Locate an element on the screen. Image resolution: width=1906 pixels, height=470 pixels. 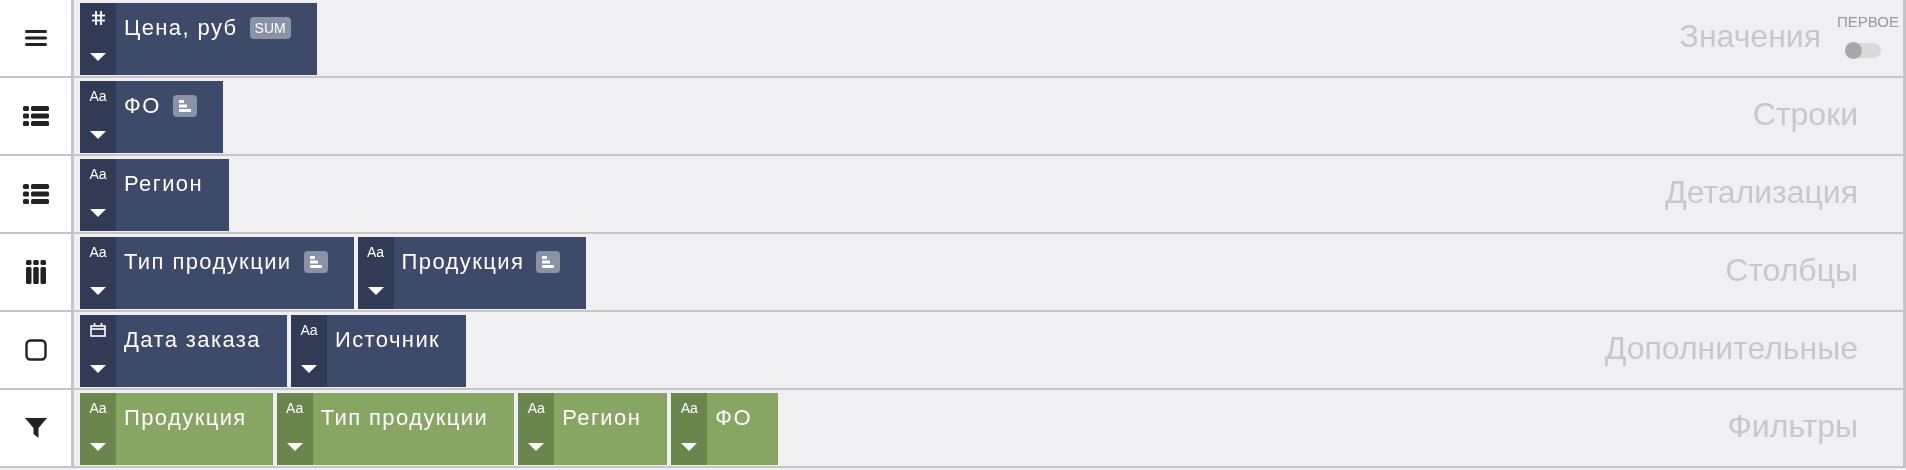
field-chip: Дата заказа is located at coordinates (183, 351).